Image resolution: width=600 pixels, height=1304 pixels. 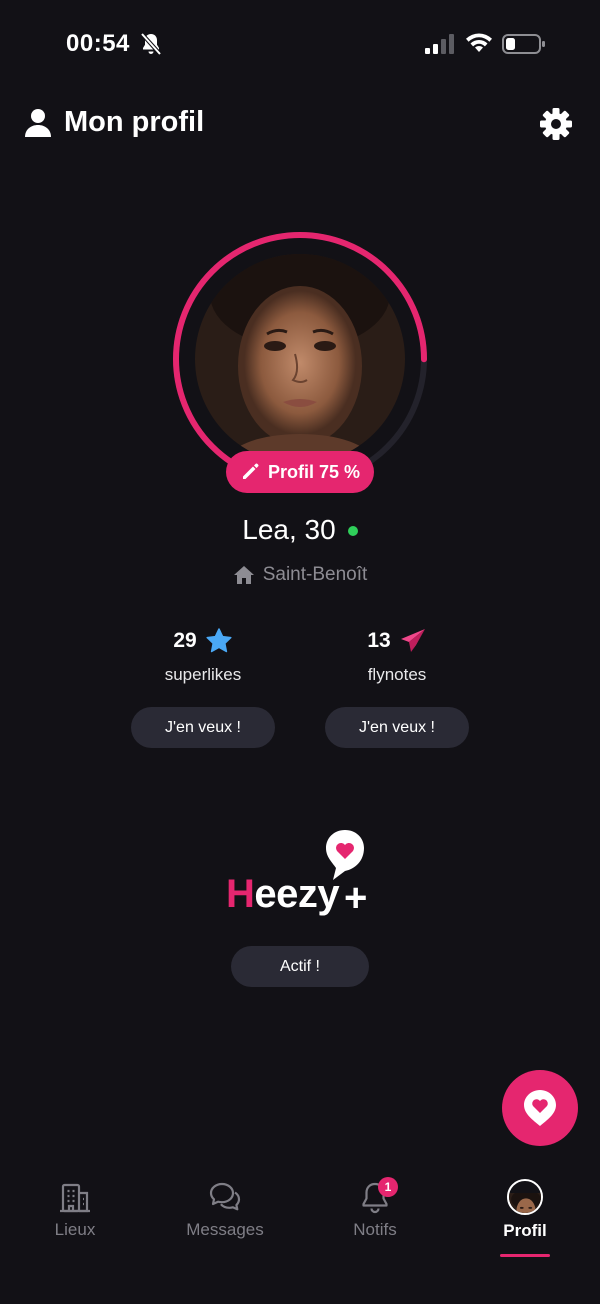 I want to click on flynotes-stat: 13 flynotes, so click(x=397, y=655).